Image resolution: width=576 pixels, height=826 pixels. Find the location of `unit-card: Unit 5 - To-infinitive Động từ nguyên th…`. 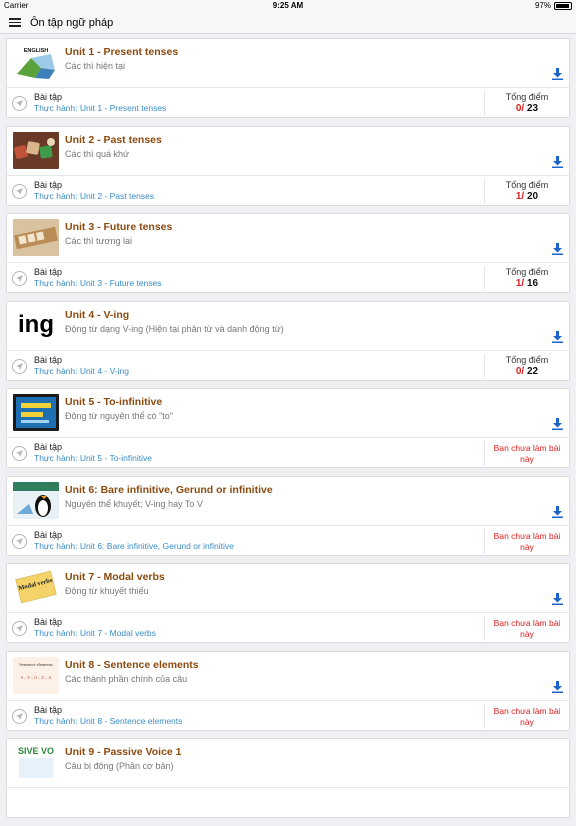

unit-card: Unit 5 - To-infinitive Động từ nguyên th… is located at coordinates (288, 428).